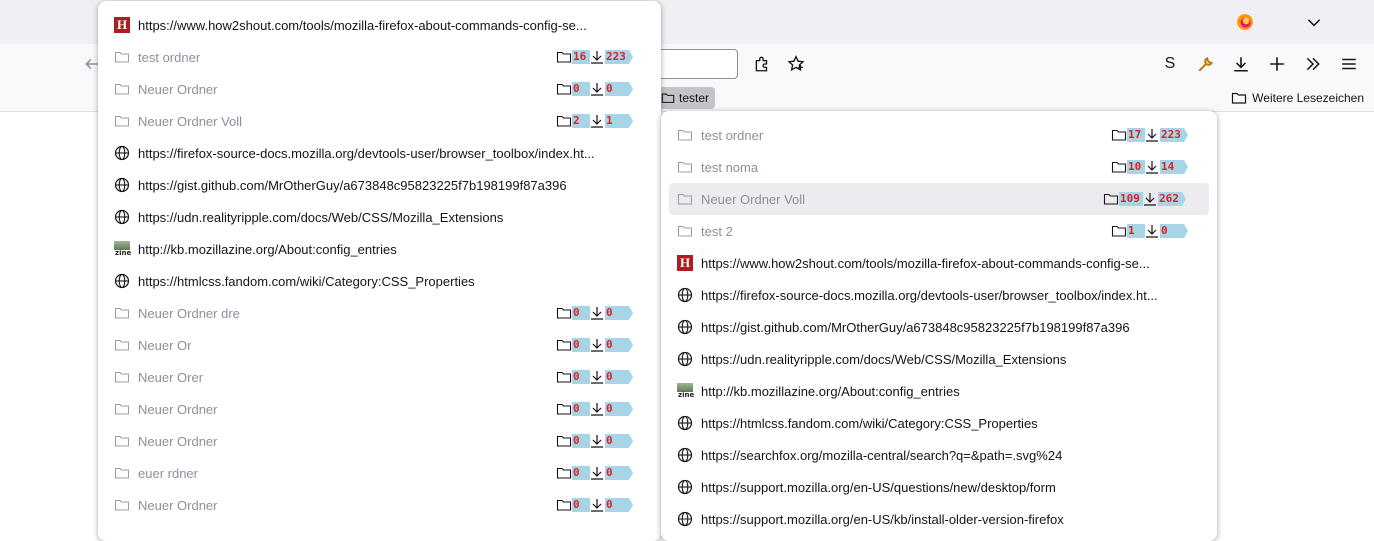 This screenshot has height=541, width=1374. I want to click on firefox-logo-icon, so click(1245, 22).